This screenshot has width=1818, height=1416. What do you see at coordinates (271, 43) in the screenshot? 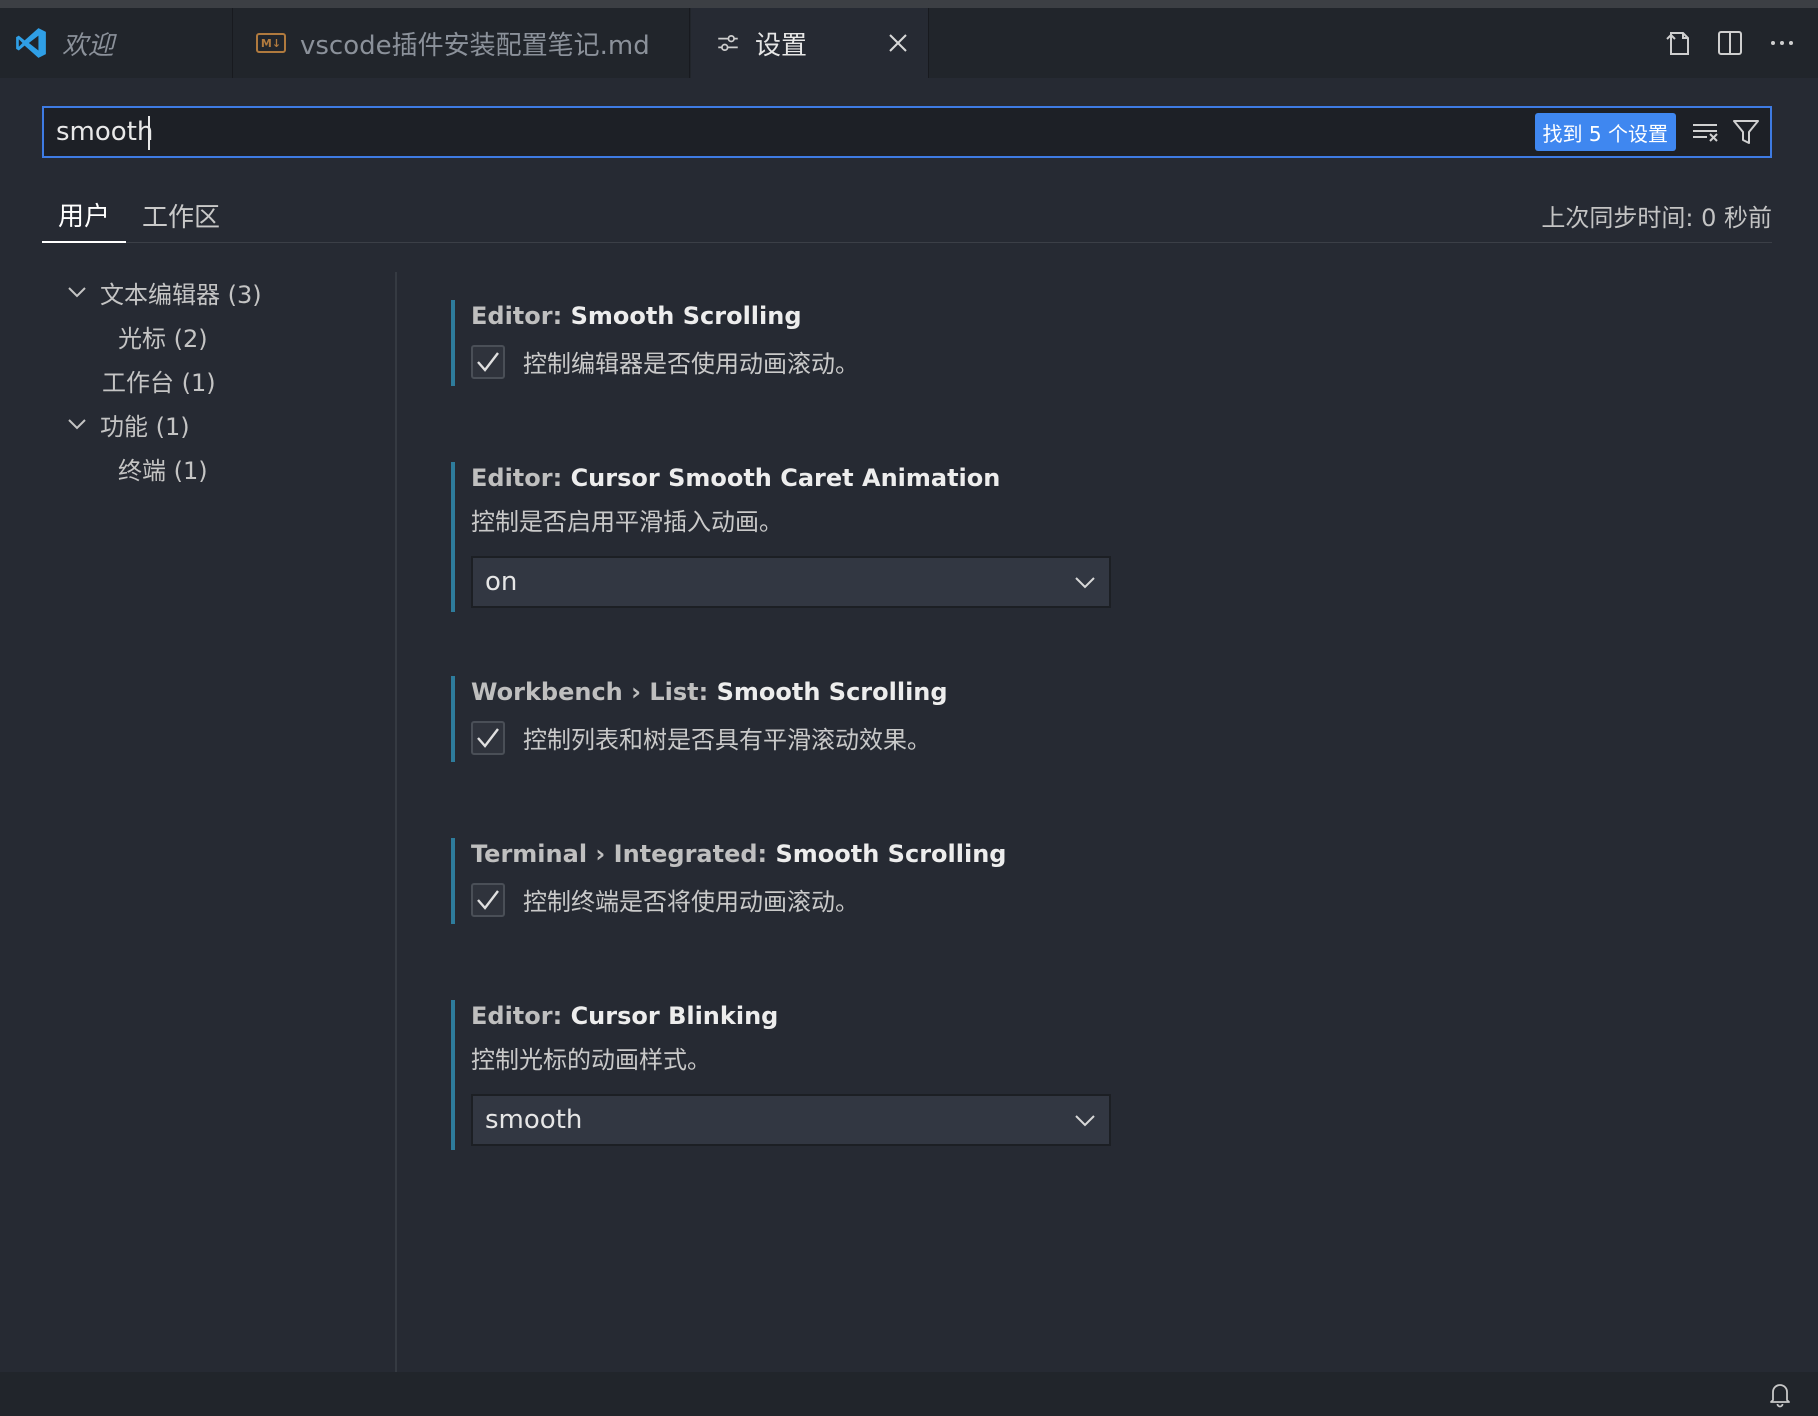
I see `markdown-file-icon: M↓` at bounding box center [271, 43].